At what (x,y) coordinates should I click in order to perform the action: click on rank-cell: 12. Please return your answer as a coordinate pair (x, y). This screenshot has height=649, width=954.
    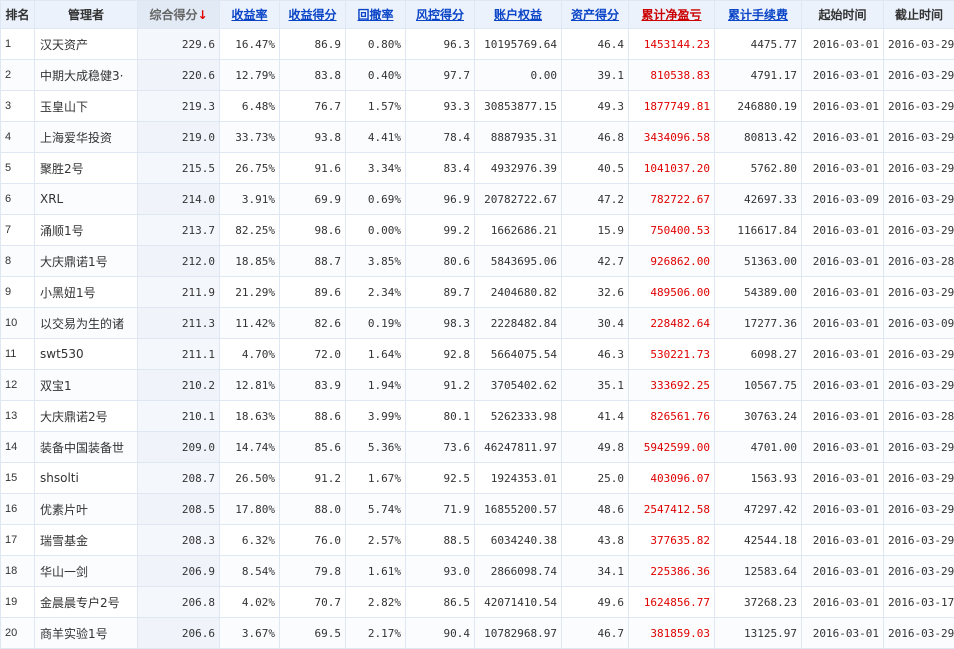
    Looking at the image, I should click on (18, 385).